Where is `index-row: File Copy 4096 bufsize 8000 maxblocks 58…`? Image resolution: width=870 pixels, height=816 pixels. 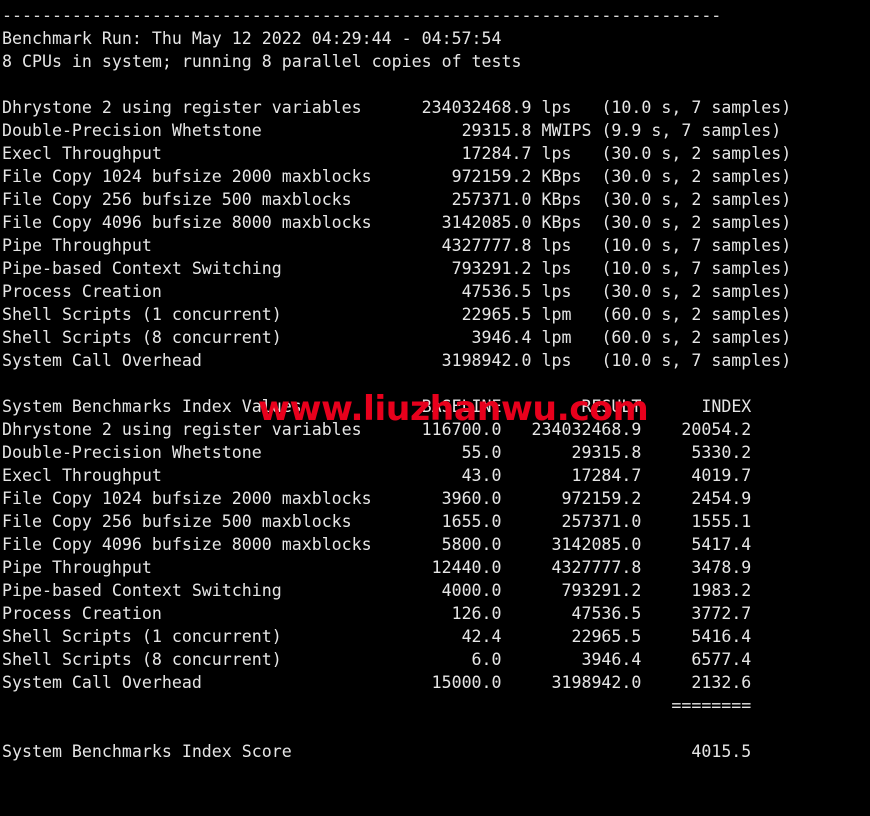
index-row: File Copy 4096 bufsize 8000 maxblocks 58… is located at coordinates (435, 544).